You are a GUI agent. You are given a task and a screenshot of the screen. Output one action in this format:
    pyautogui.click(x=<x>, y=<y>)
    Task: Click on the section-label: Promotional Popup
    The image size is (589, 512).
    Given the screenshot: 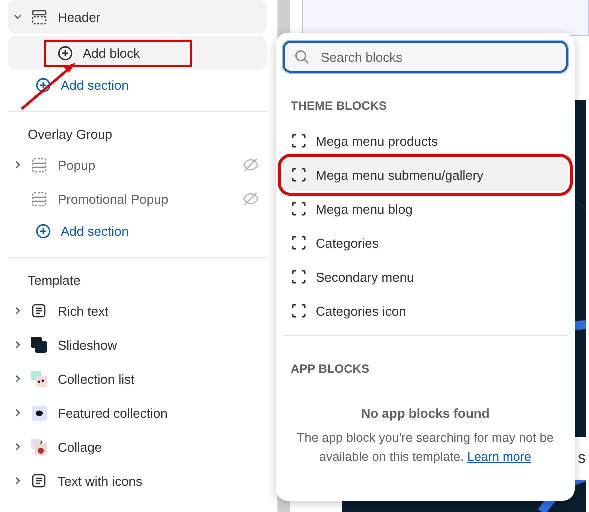 What is the action you would take?
    pyautogui.click(x=150, y=199)
    